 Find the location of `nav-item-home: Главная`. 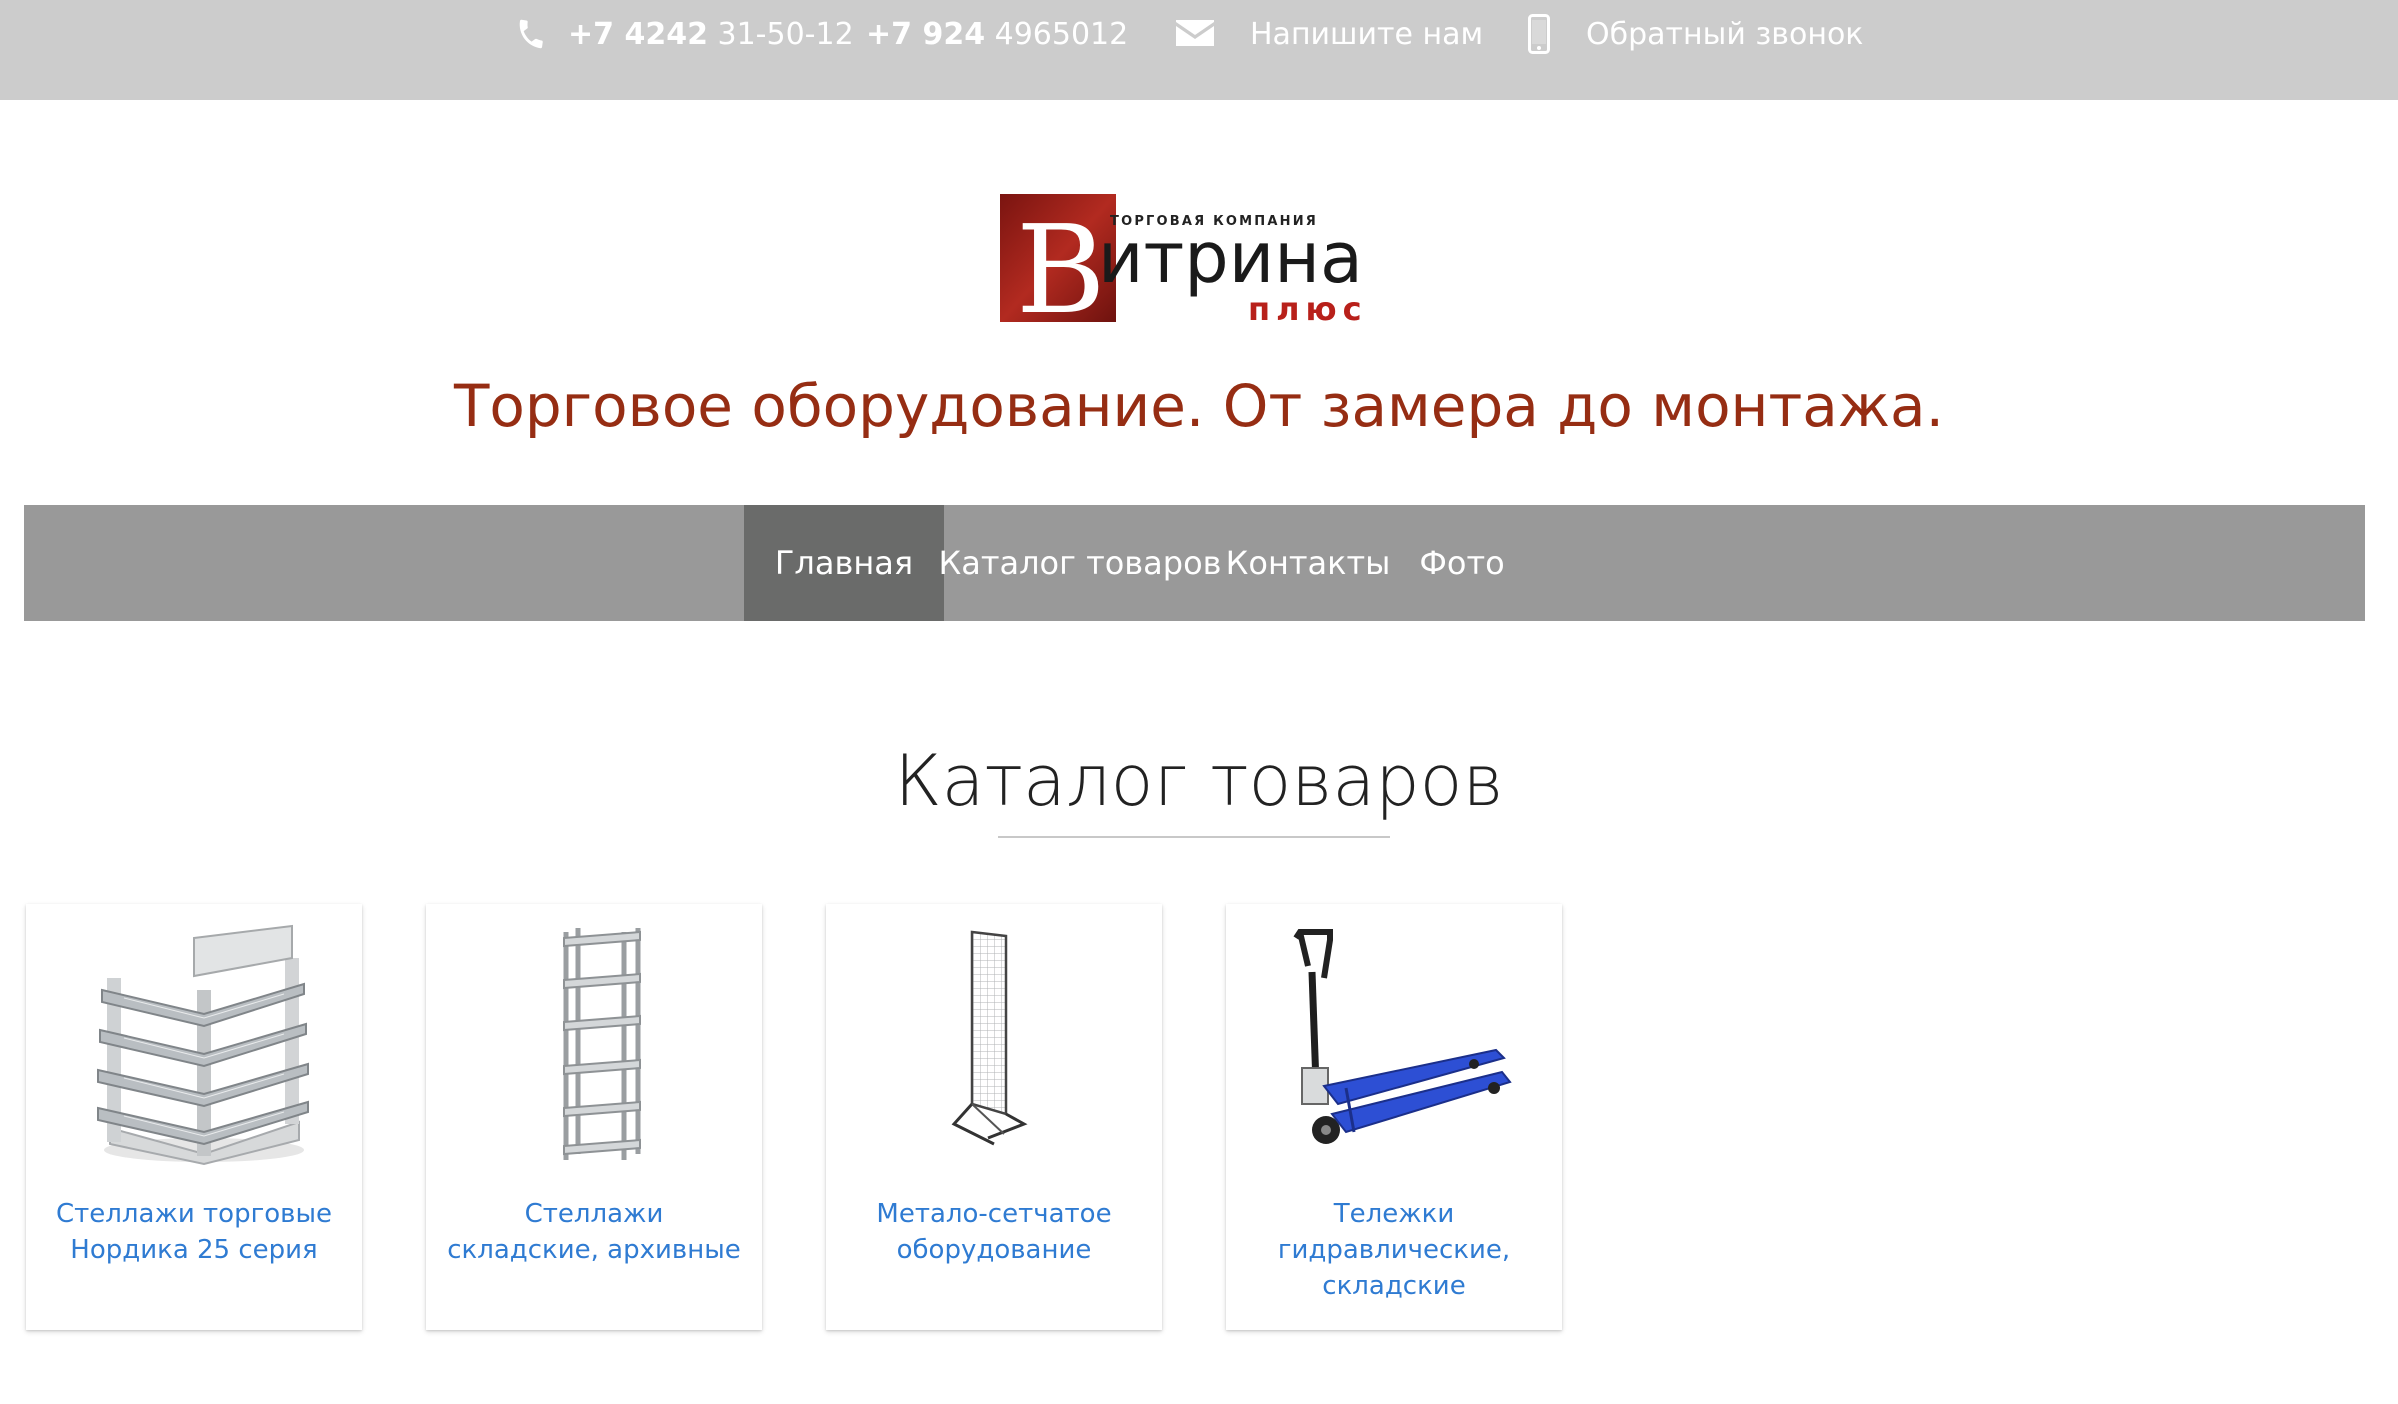

nav-item-home: Главная is located at coordinates (844, 563).